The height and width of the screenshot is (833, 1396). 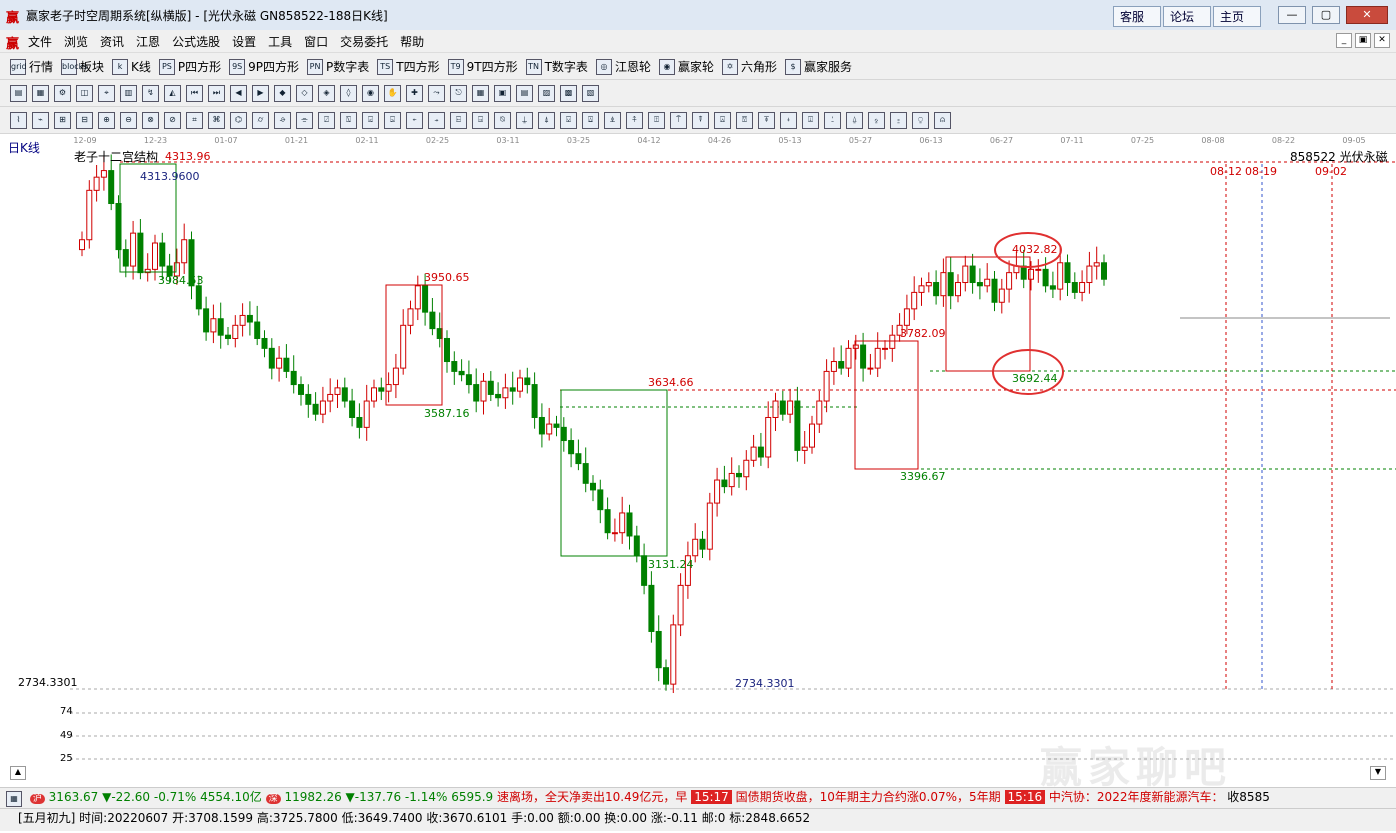 I want to click on draw-tool-18-icon: ✋, so click(x=392, y=93).